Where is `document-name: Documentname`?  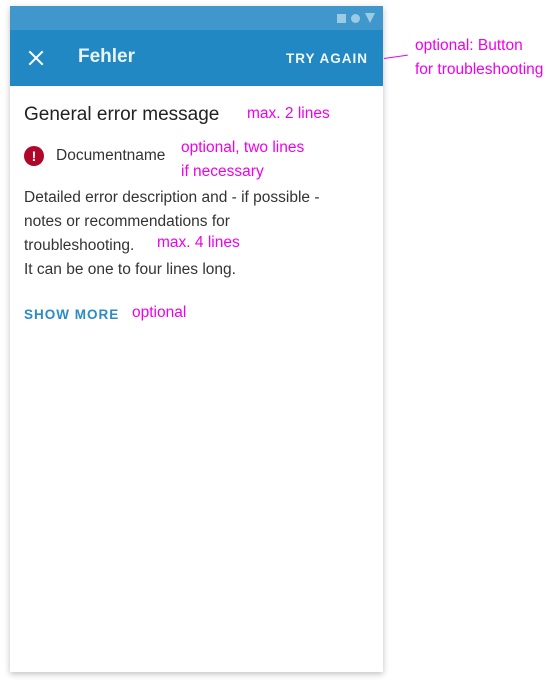
document-name: Documentname is located at coordinates (111, 155).